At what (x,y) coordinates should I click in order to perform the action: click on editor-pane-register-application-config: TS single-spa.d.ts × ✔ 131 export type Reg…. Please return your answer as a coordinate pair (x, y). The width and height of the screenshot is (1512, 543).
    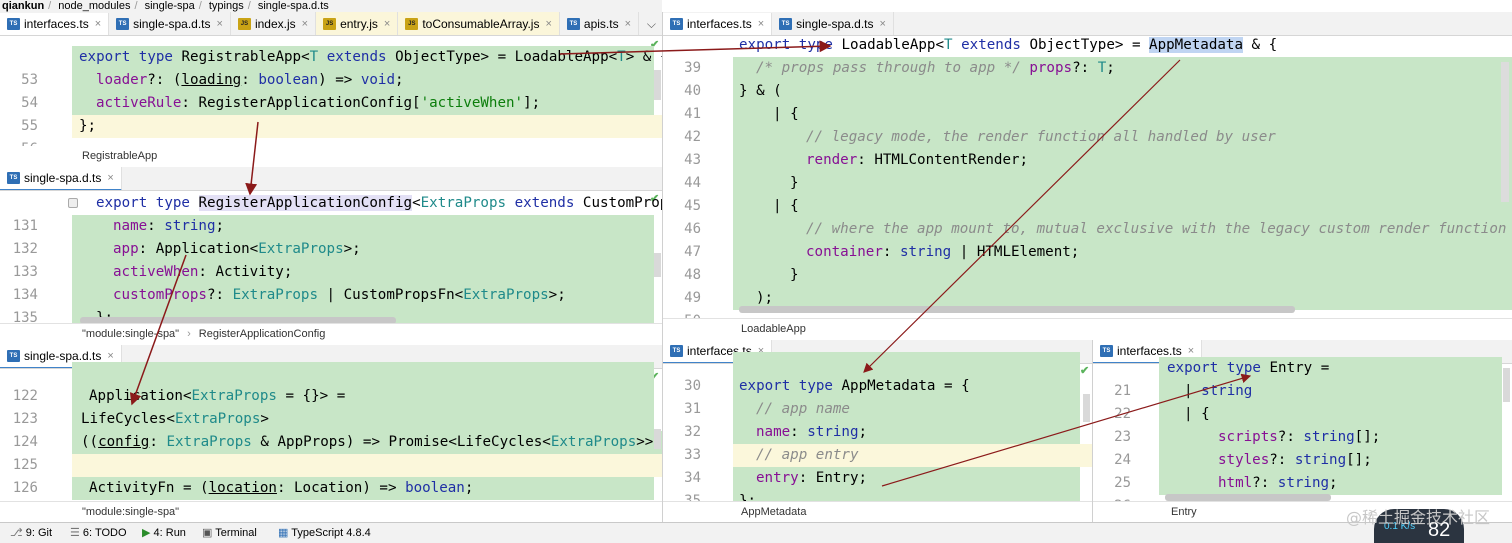
    Looking at the image, I should click on (331, 256).